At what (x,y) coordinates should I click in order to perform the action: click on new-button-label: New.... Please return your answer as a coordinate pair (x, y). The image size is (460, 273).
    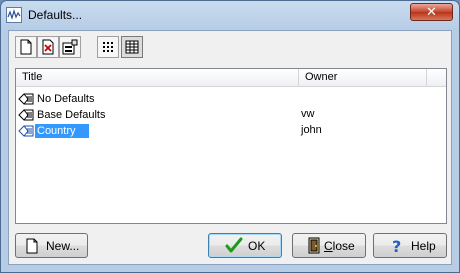
    Looking at the image, I should click on (63, 246).